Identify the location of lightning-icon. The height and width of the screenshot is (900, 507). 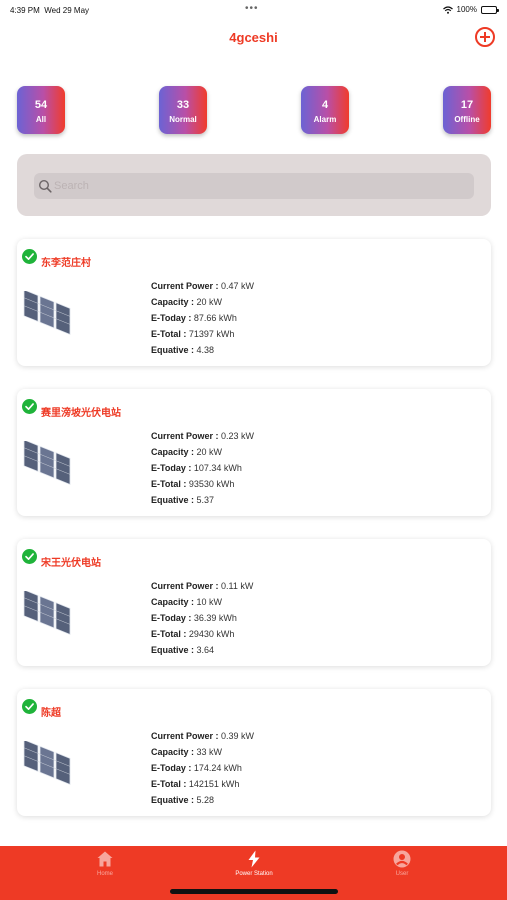
(254, 859).